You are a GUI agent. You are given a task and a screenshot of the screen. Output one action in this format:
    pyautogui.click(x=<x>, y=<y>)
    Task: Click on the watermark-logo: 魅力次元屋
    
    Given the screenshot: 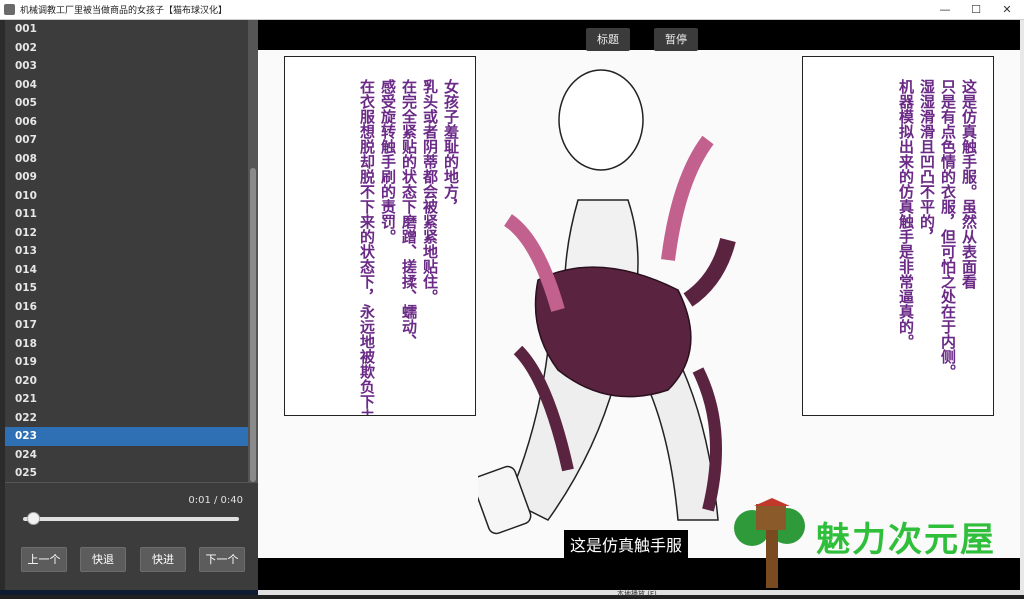 What is the action you would take?
    pyautogui.click(x=906, y=540)
    